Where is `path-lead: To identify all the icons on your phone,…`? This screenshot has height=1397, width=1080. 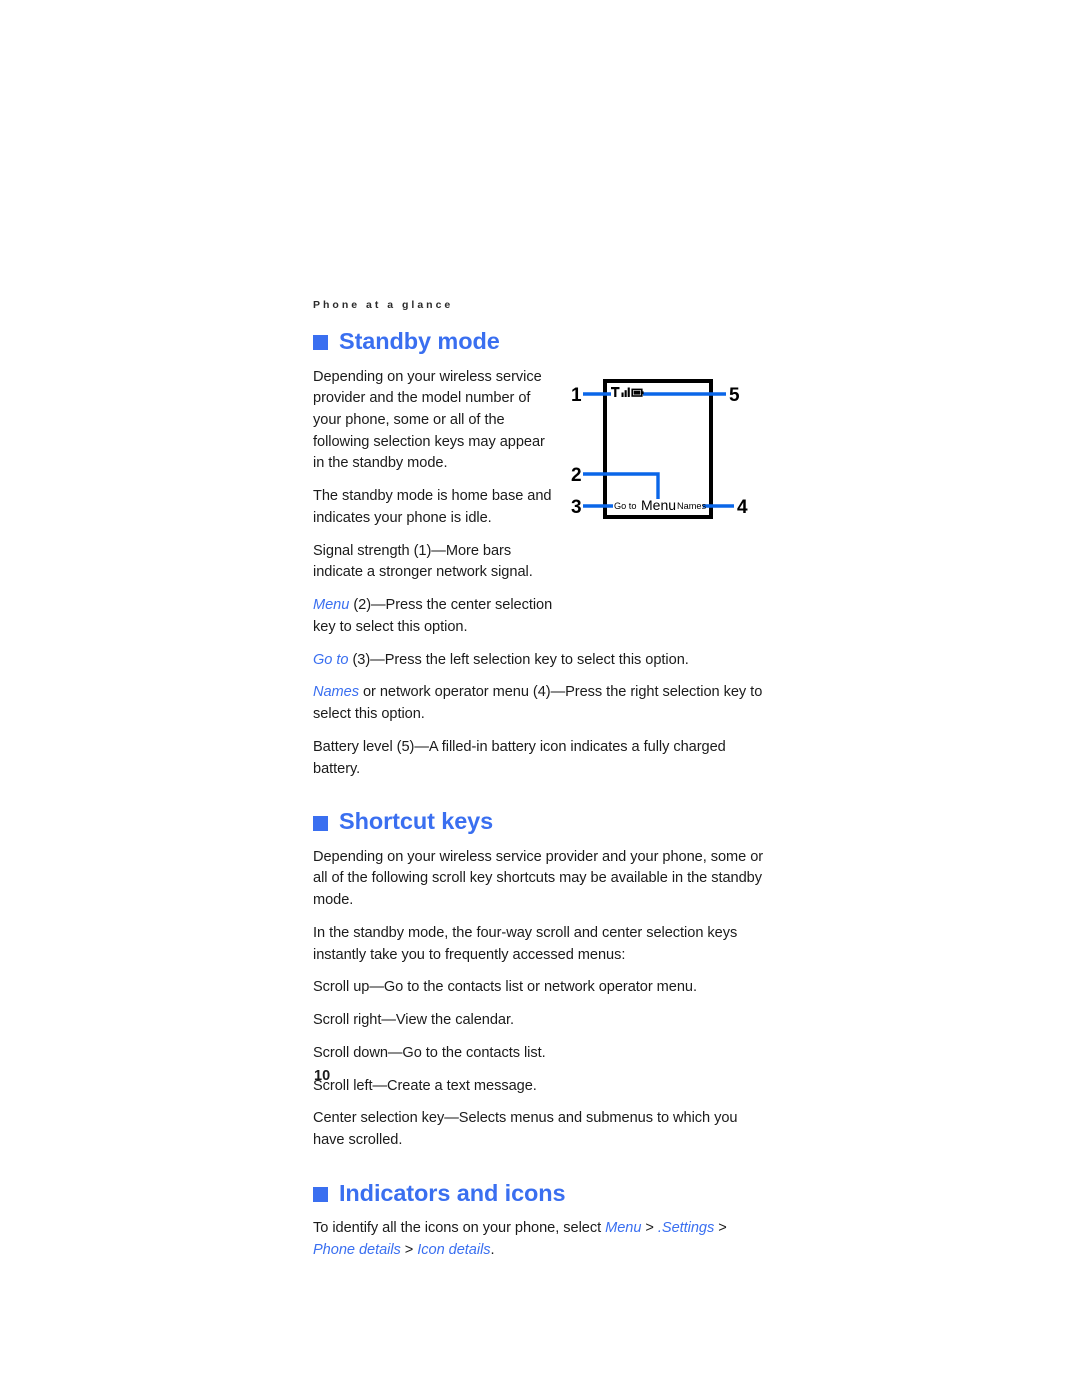
path-lead: To identify all the icons on your phone,… is located at coordinates (459, 1228).